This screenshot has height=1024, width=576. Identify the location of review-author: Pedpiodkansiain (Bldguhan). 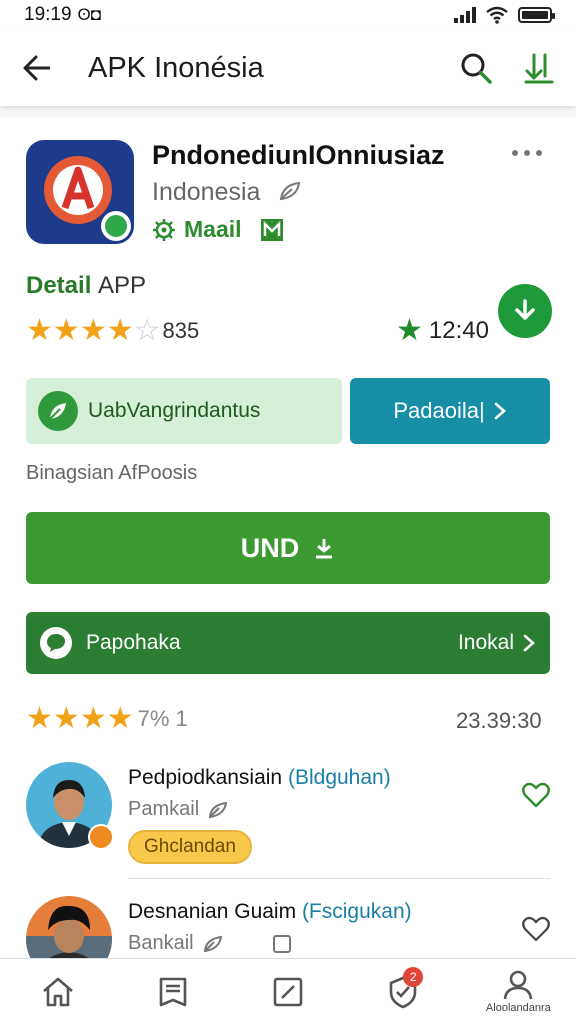
(259, 778).